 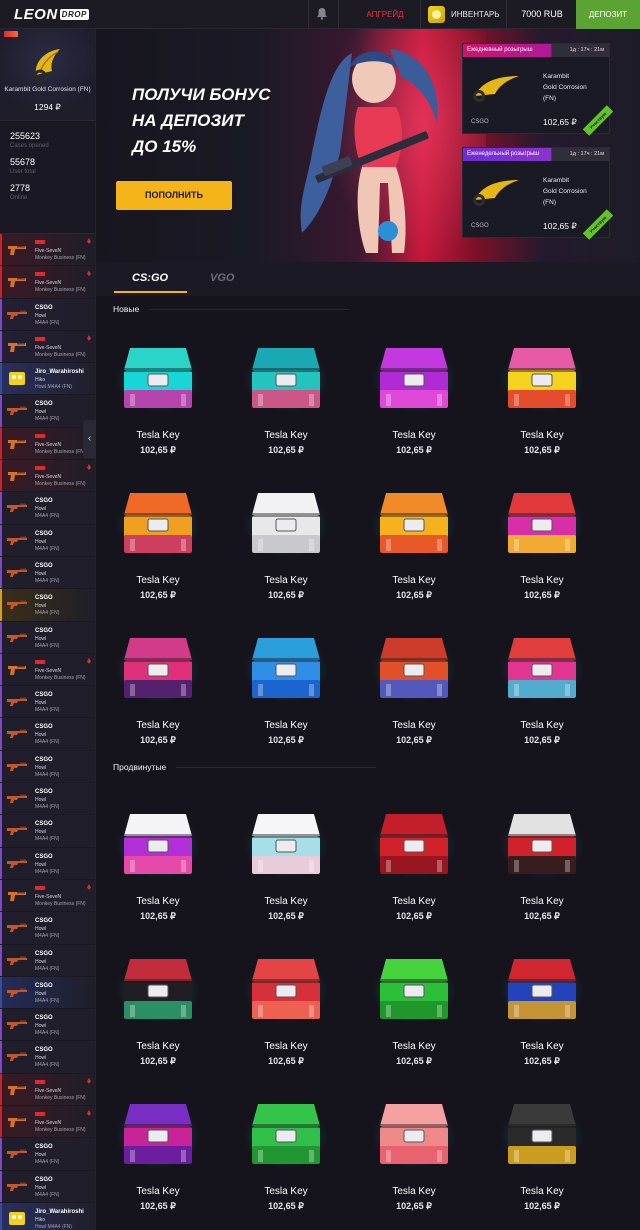 What do you see at coordinates (89, 439) in the screenshot?
I see `sidebar-collapse-button: ‹` at bounding box center [89, 439].